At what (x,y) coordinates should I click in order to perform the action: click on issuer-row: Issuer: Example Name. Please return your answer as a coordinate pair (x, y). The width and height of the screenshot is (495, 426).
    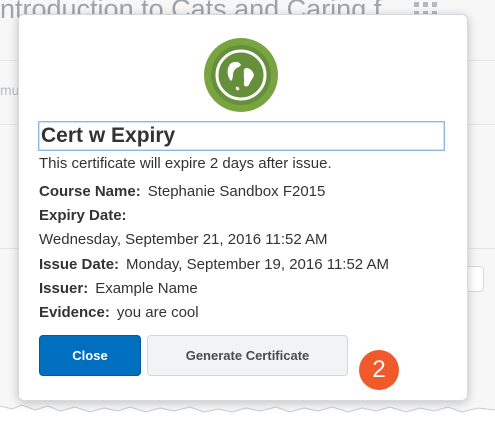
    Looking at the image, I should click on (118, 288).